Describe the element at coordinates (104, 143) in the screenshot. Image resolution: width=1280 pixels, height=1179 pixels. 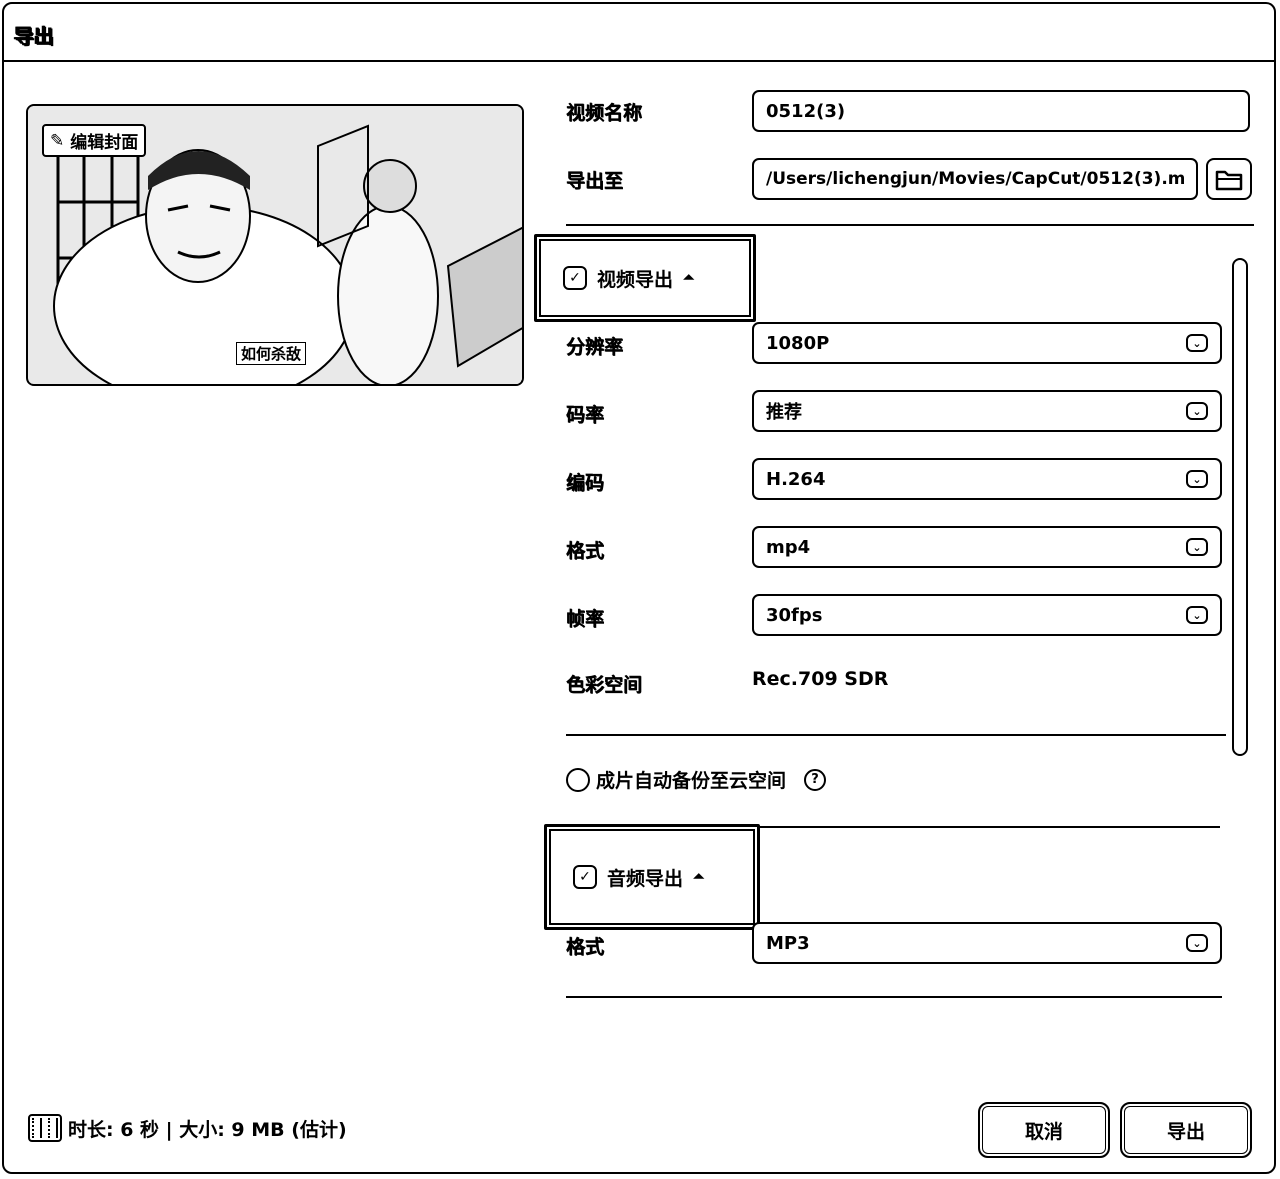
I see `edit-cover-label: 编辑封面` at that location.